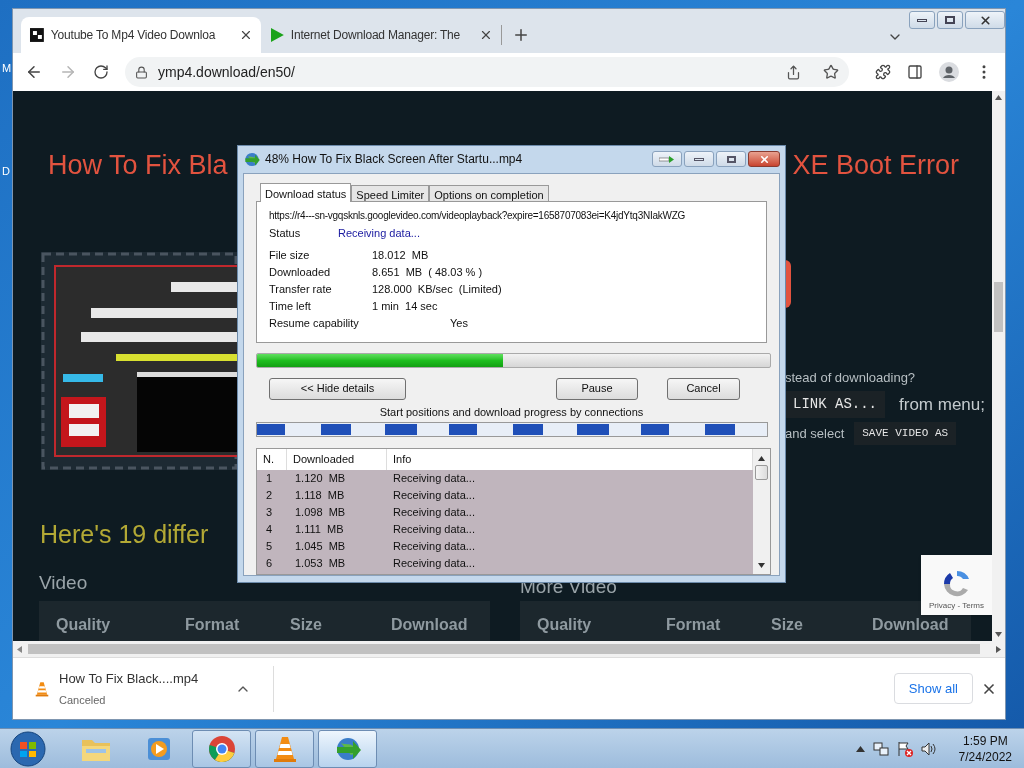 This screenshot has height=768, width=1024. I want to click on field-label: Downloaded, so click(300, 272).